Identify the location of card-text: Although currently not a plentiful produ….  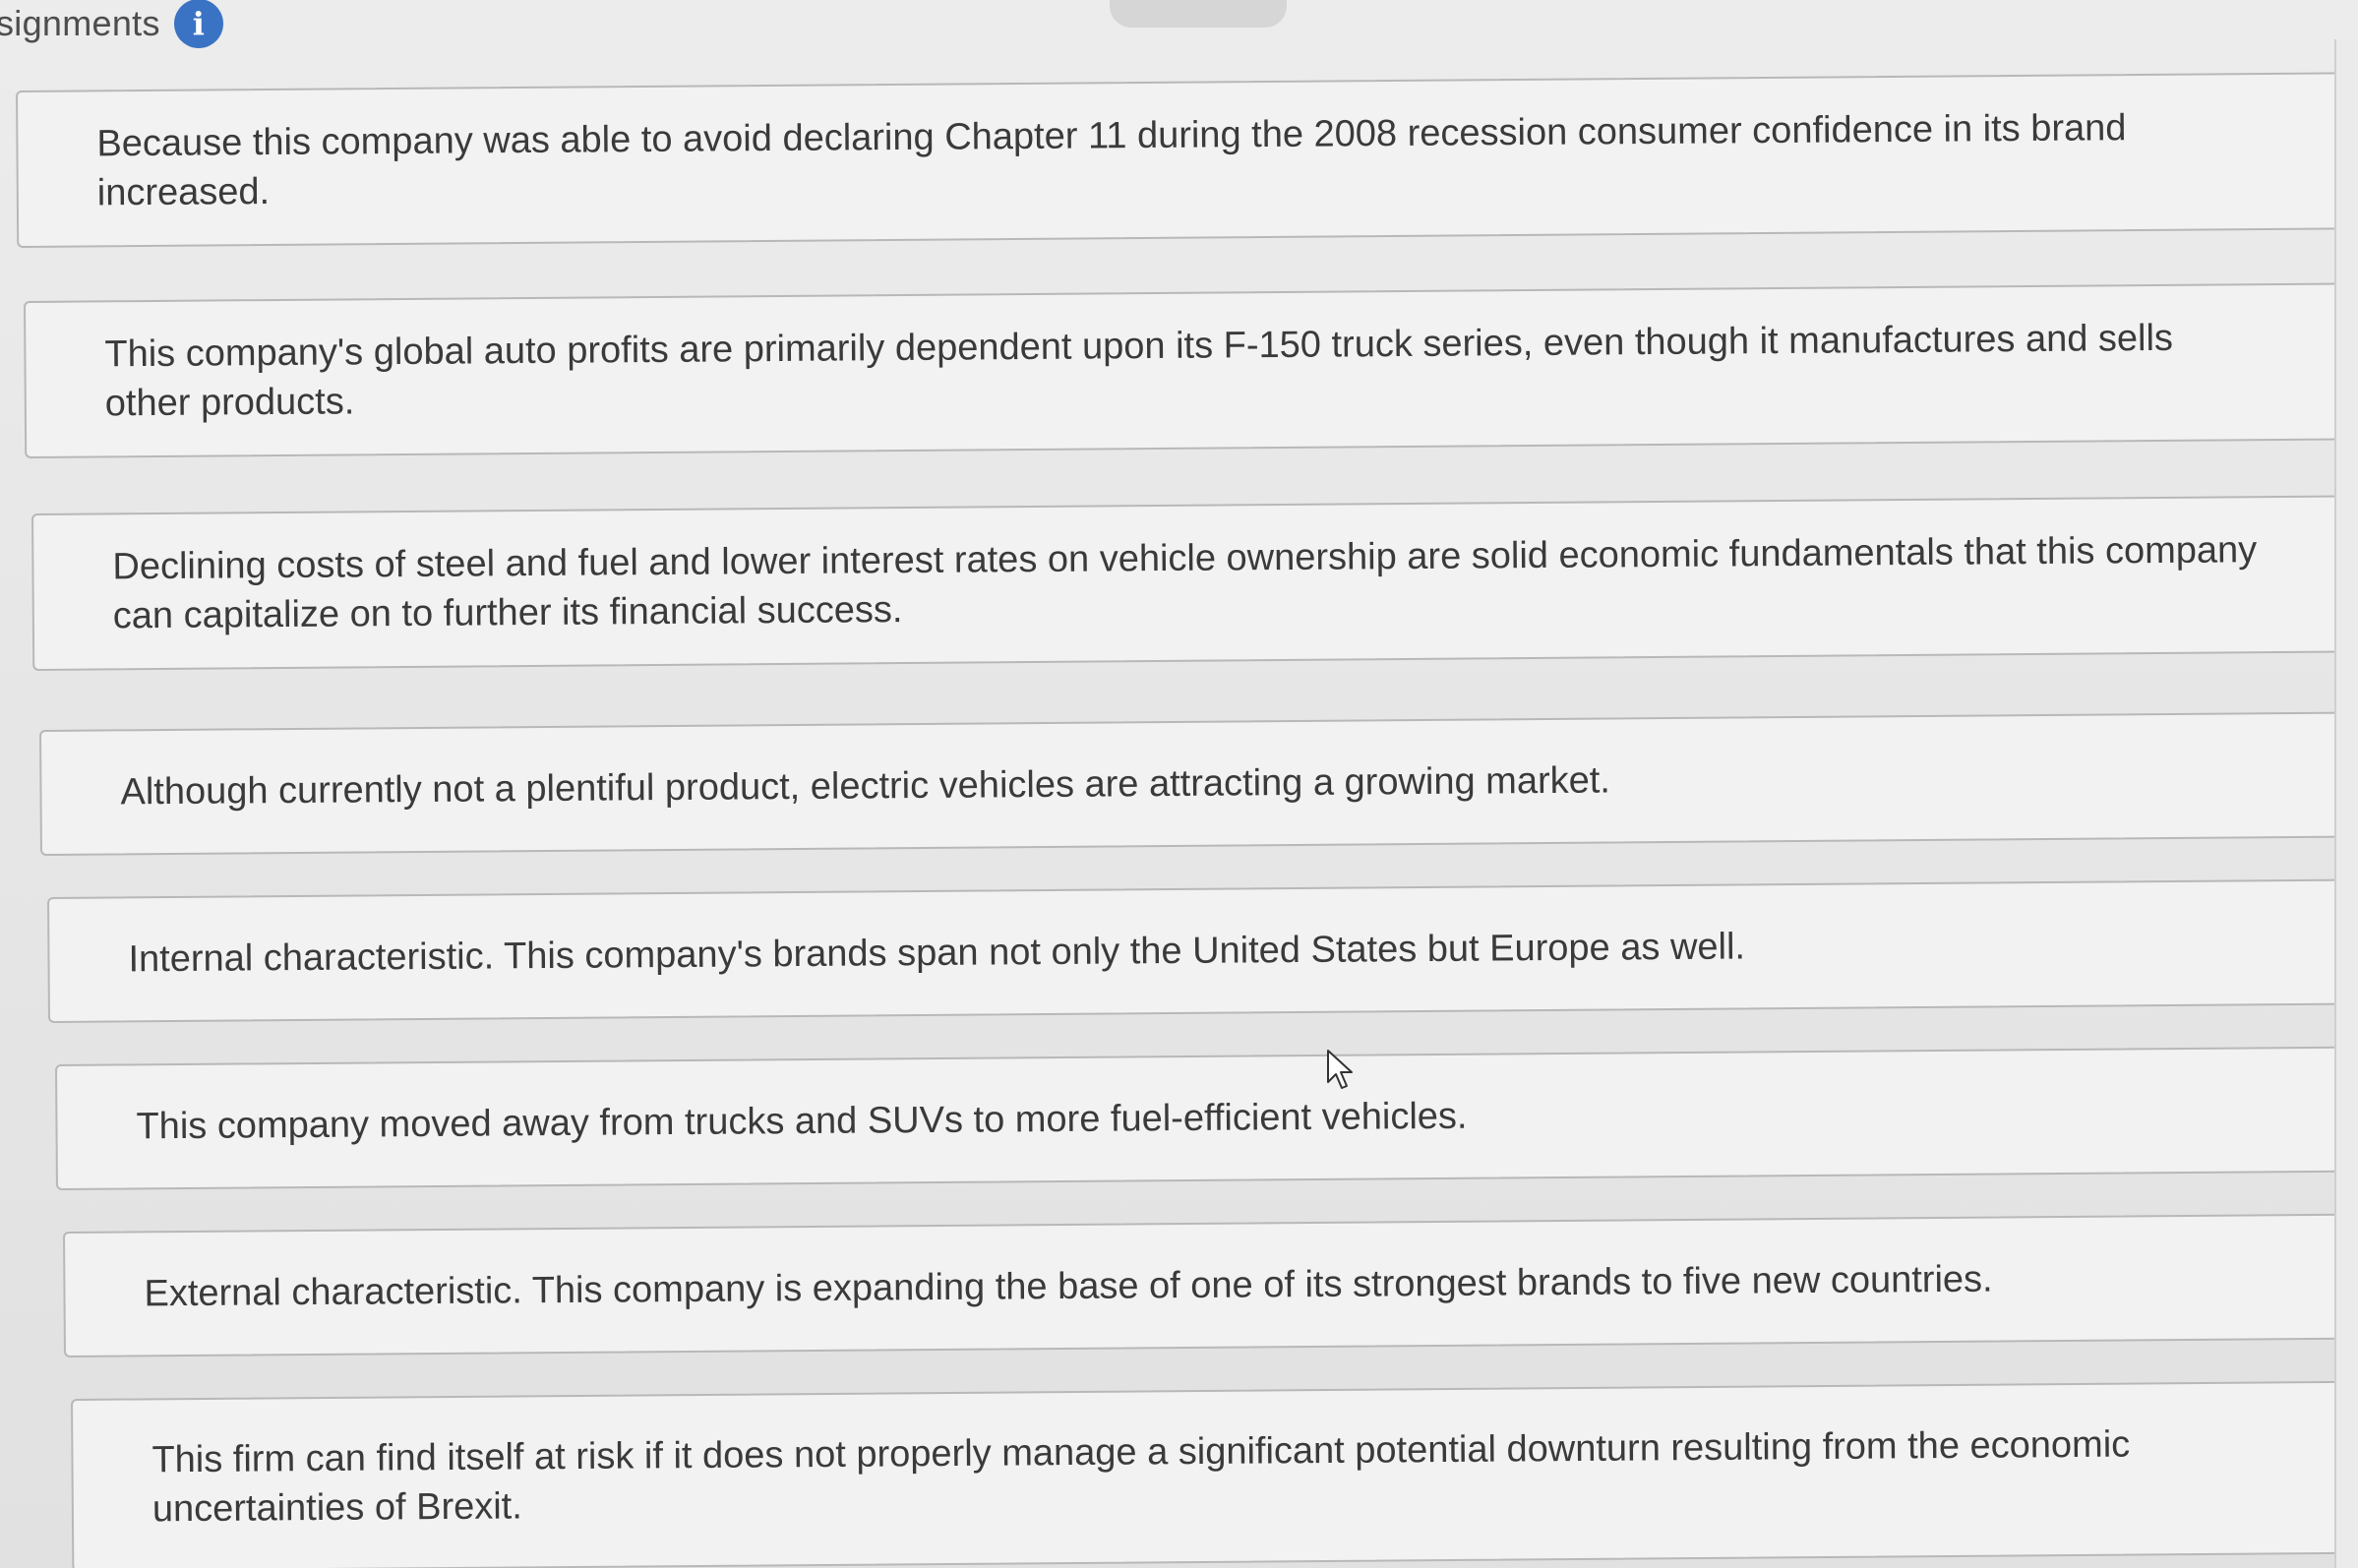
(866, 786).